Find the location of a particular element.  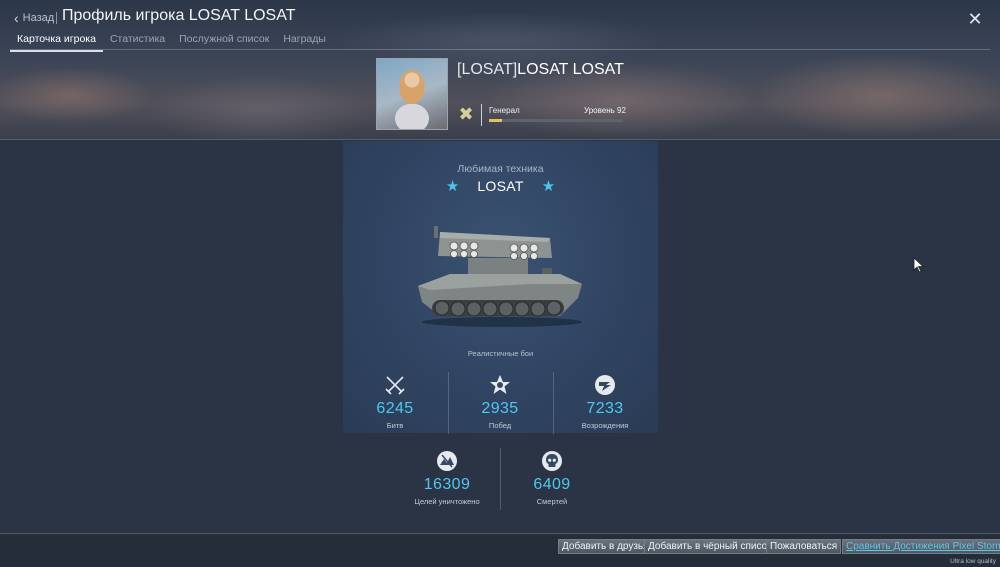

skull-icon is located at coordinates (552, 461).